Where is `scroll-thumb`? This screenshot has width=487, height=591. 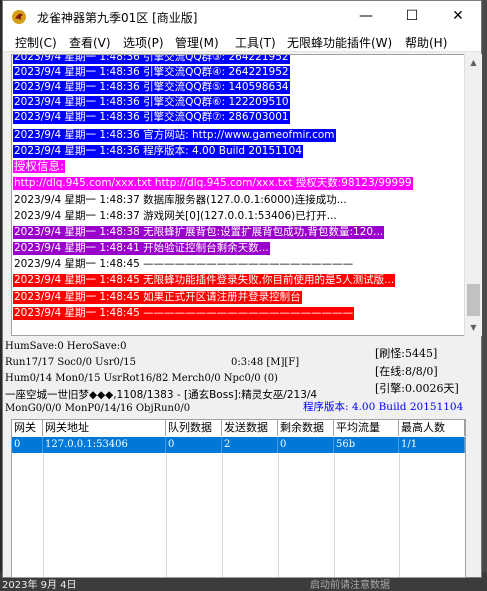
scroll-thumb is located at coordinates (473, 300).